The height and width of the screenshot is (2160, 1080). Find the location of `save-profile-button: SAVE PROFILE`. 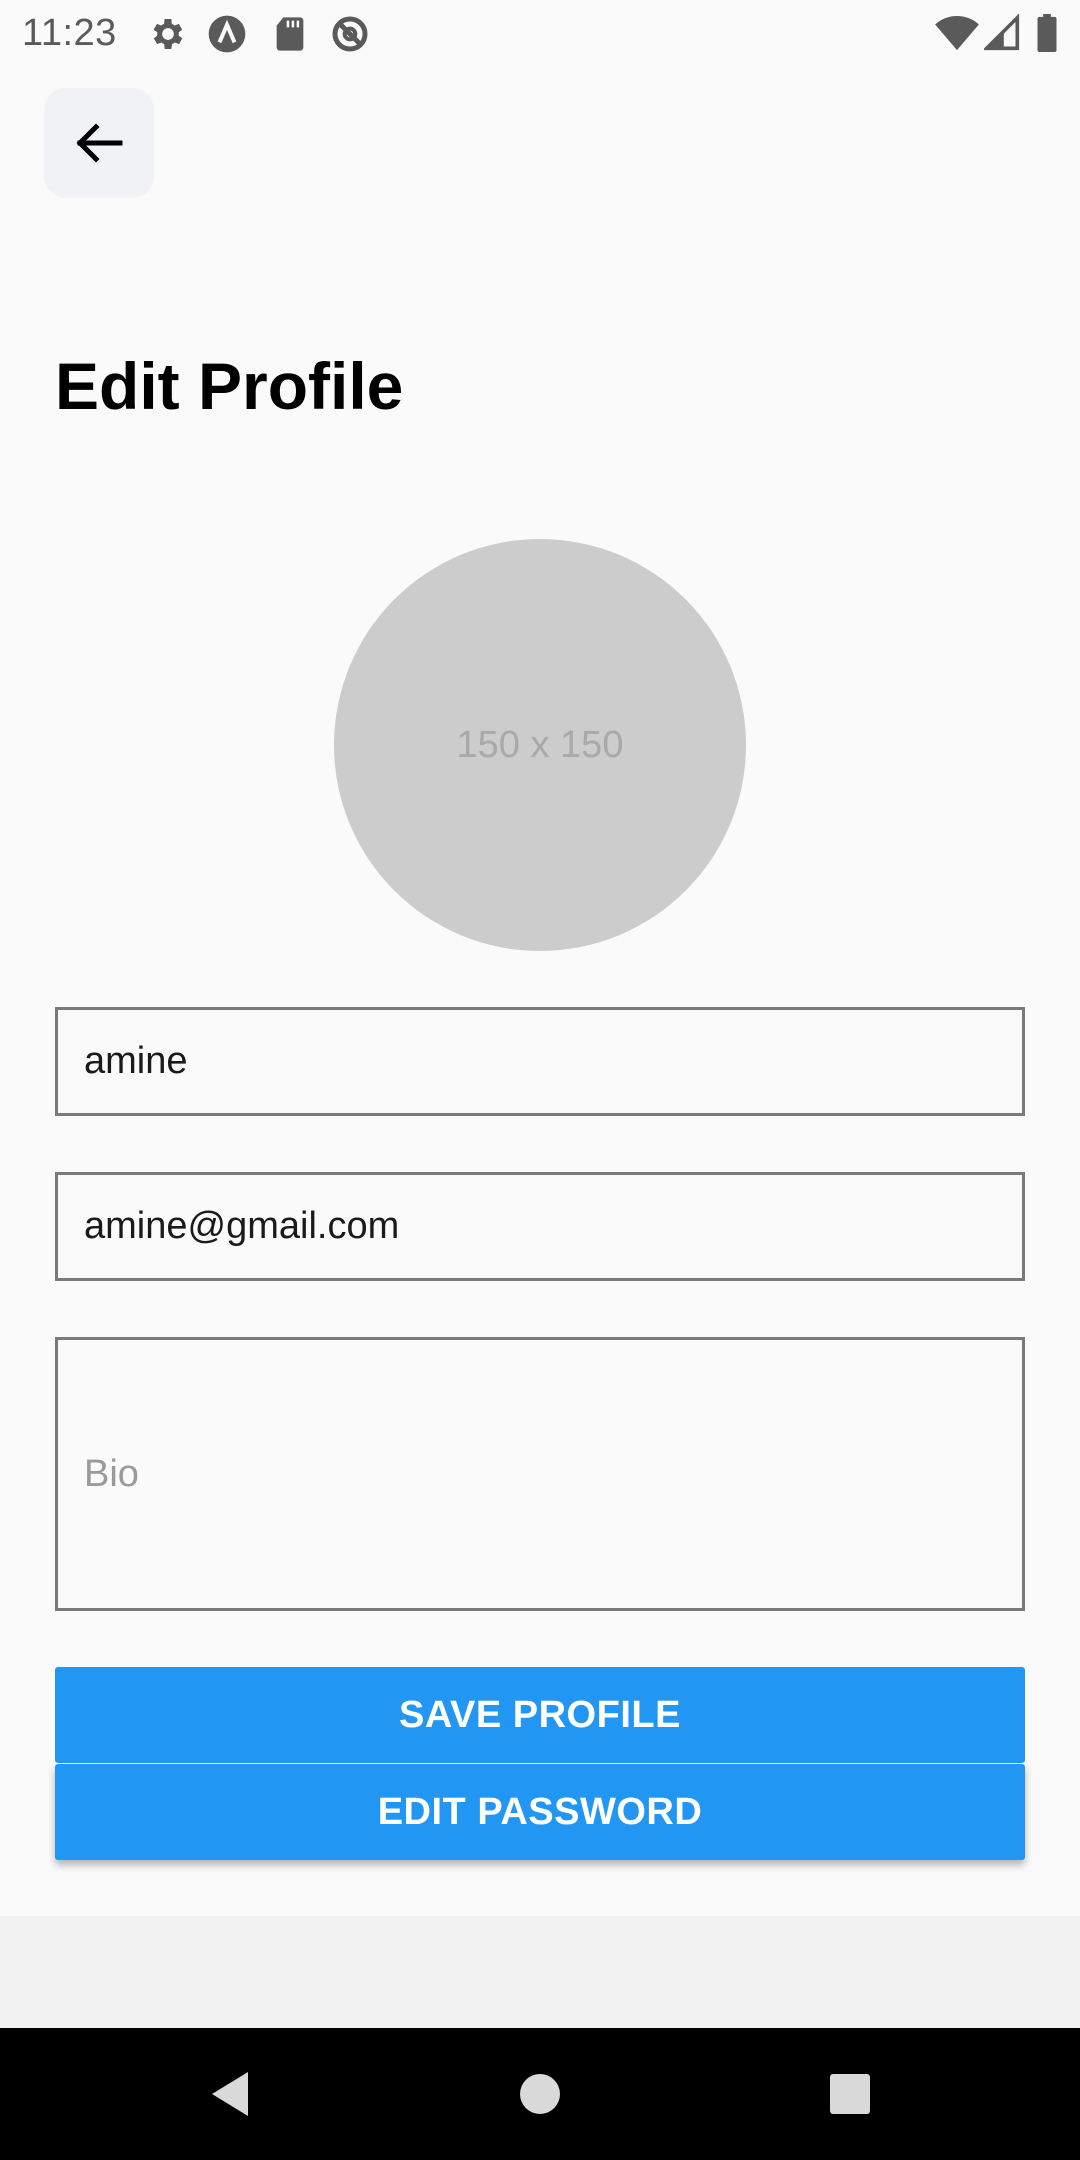

save-profile-button: SAVE PROFILE is located at coordinates (540, 1715).